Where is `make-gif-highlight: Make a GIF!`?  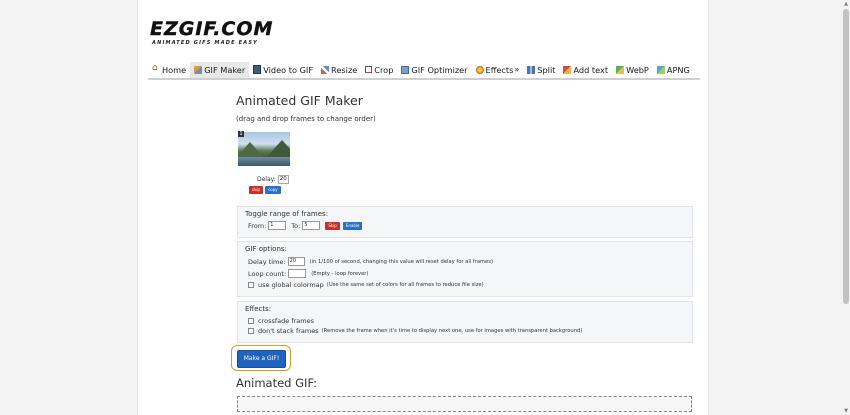
make-gif-highlight: Make a GIF! is located at coordinates (261, 358).